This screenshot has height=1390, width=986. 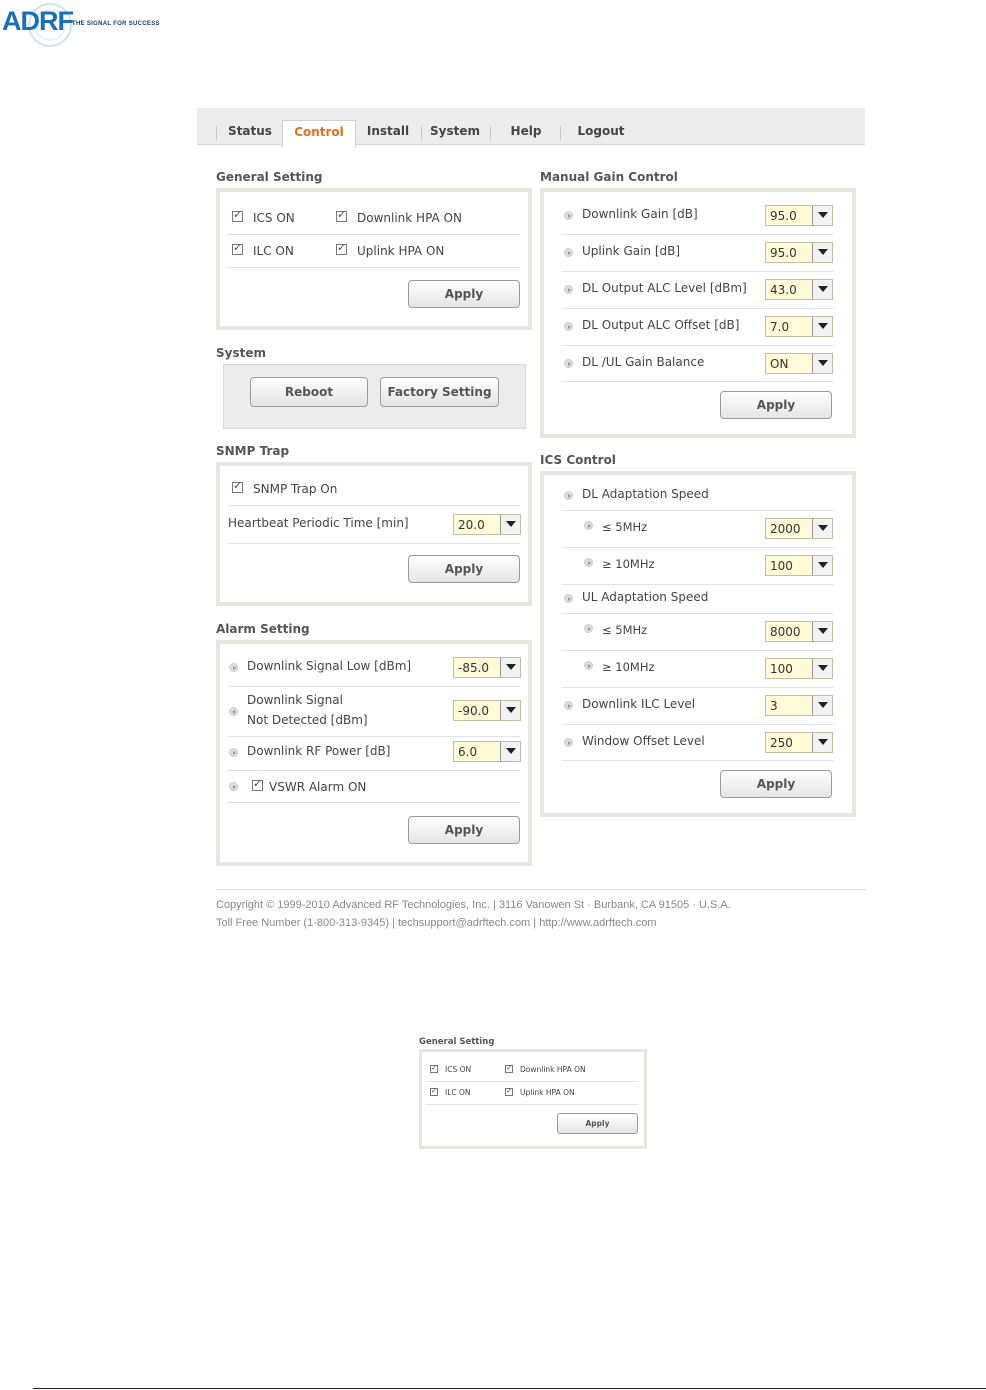 What do you see at coordinates (661, 325) in the screenshot?
I see `alc-offset-label: DL Output ALC Offset [dB]` at bounding box center [661, 325].